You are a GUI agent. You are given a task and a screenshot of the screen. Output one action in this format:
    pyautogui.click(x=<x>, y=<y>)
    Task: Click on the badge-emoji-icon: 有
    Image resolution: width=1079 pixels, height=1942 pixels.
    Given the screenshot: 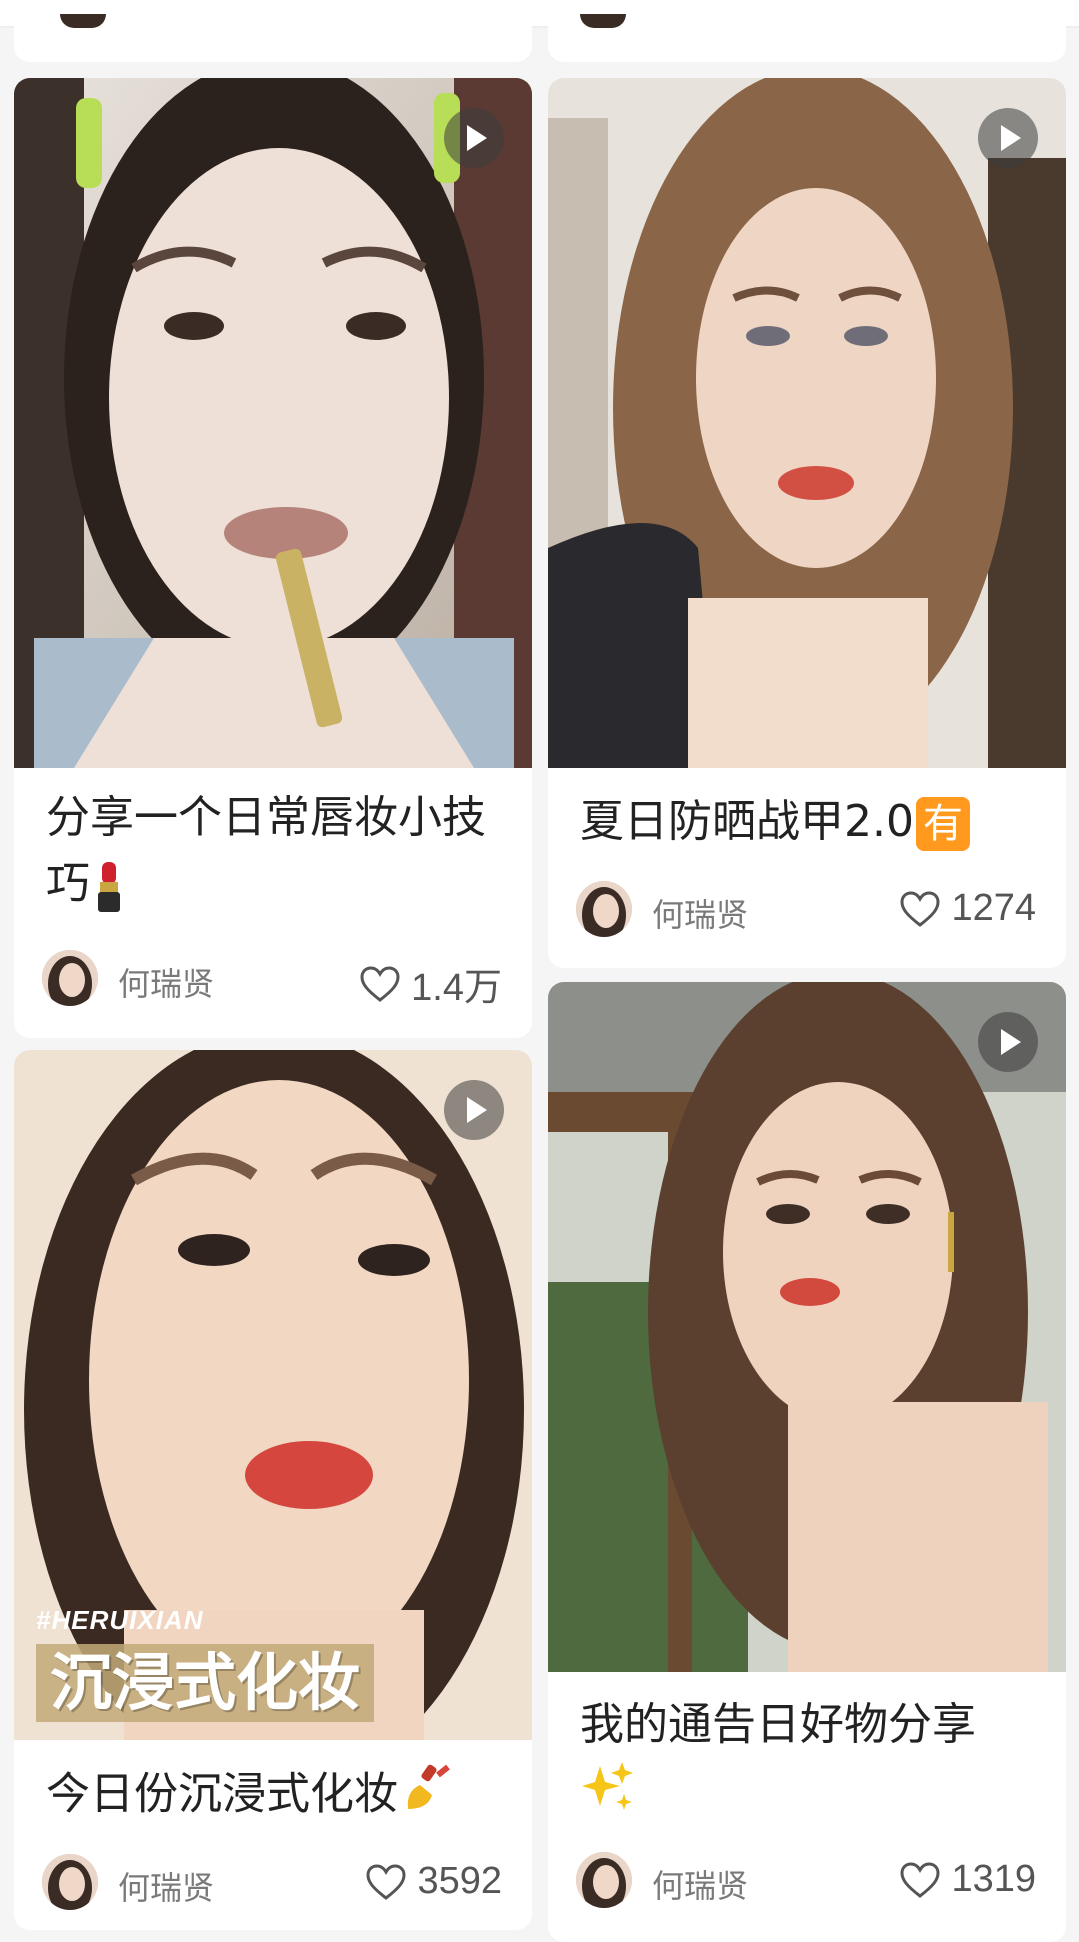 What is the action you would take?
    pyautogui.click(x=942, y=824)
    